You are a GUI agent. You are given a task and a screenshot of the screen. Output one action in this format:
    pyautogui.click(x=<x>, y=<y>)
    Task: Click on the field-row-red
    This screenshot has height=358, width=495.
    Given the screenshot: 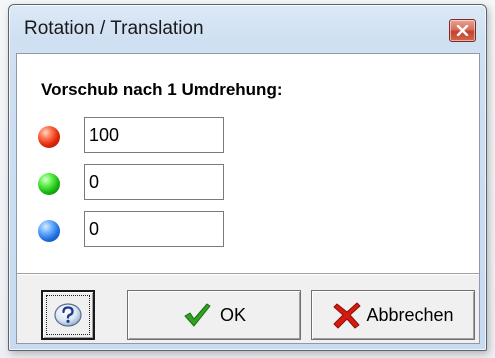 What is the action you would take?
    pyautogui.click(x=158, y=137)
    